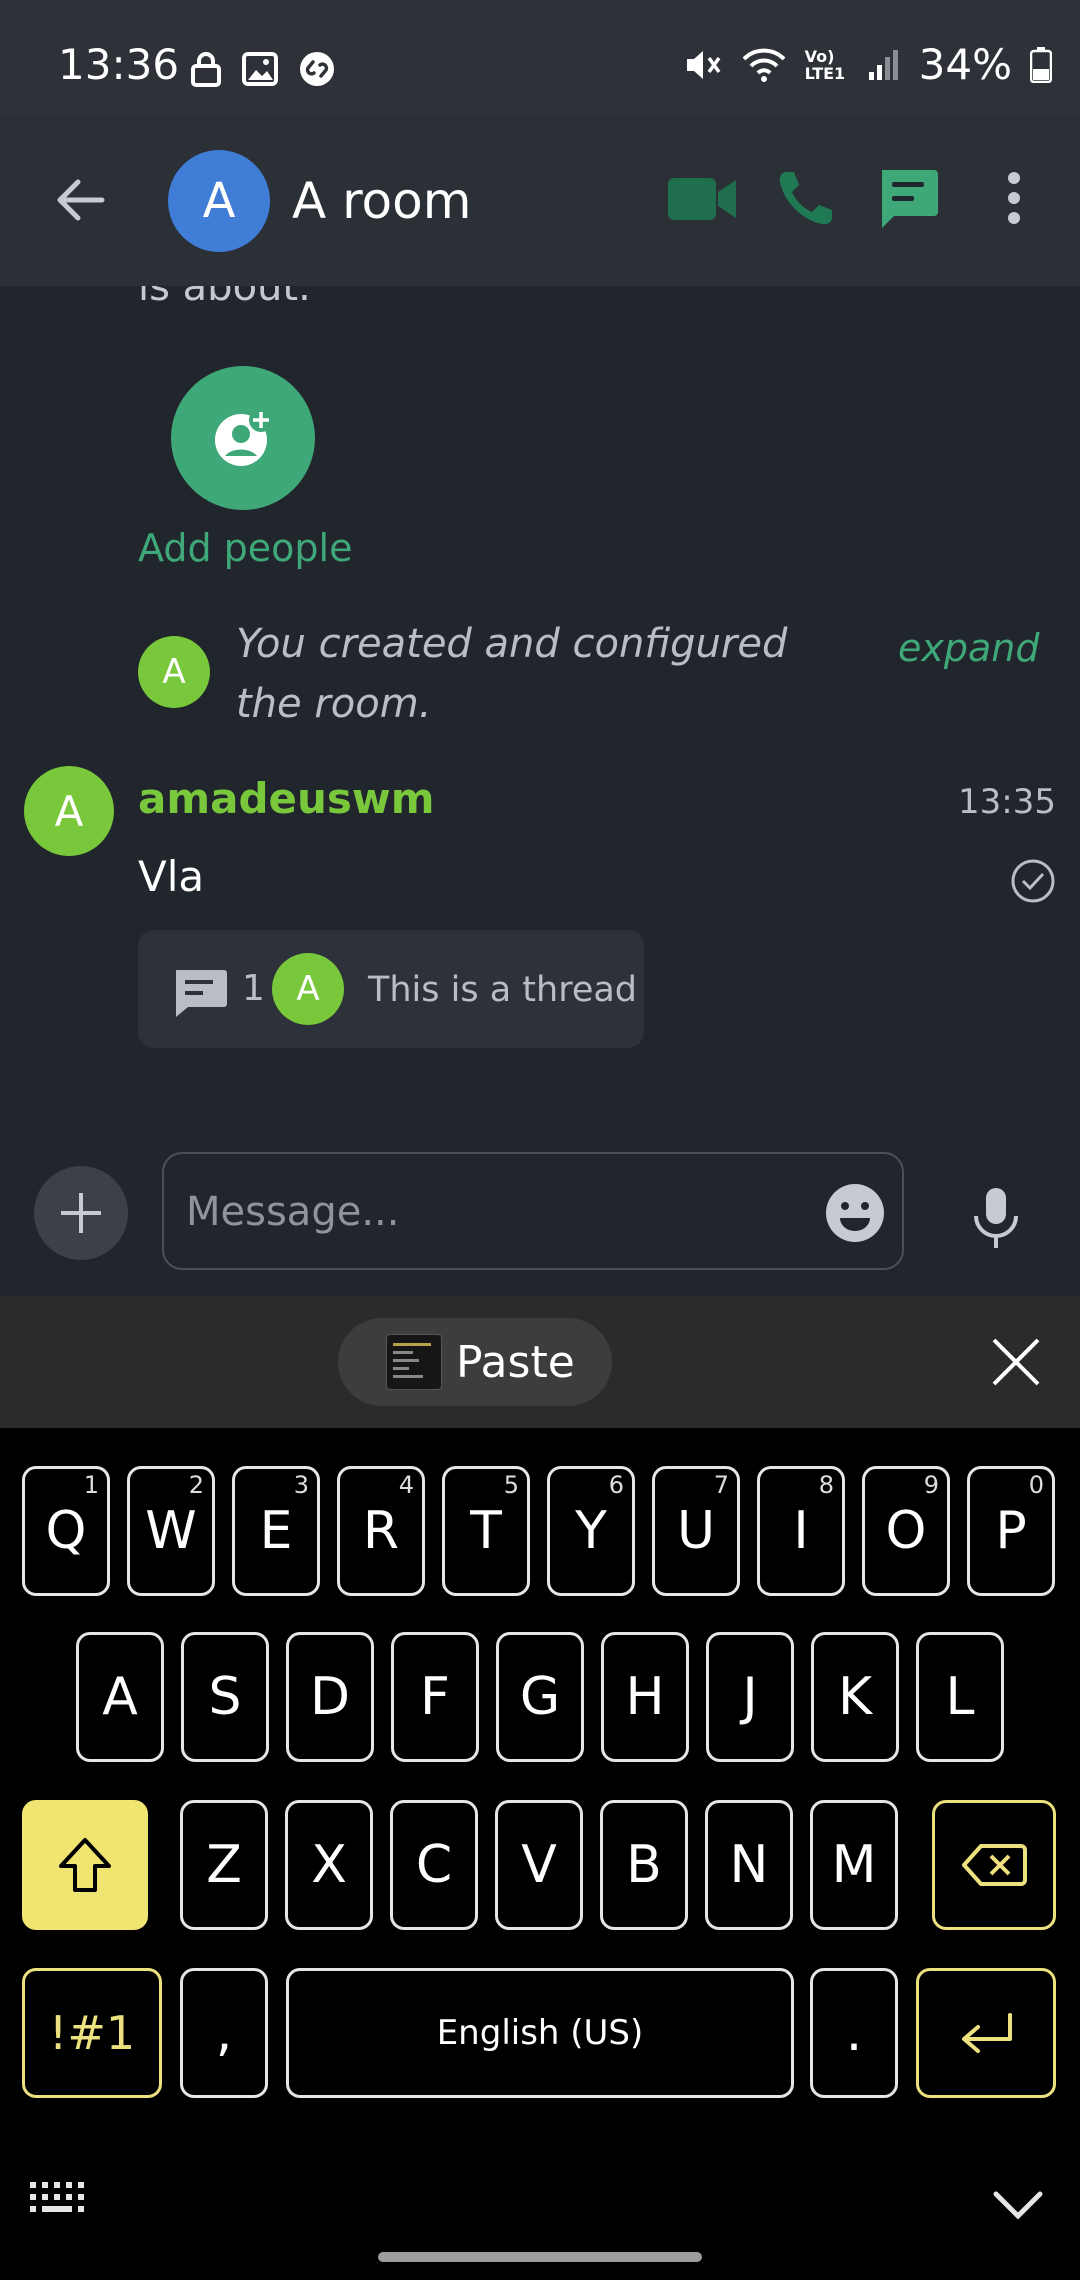 This screenshot has width=1080, height=2280. I want to click on message-input, so click(476, 1212).